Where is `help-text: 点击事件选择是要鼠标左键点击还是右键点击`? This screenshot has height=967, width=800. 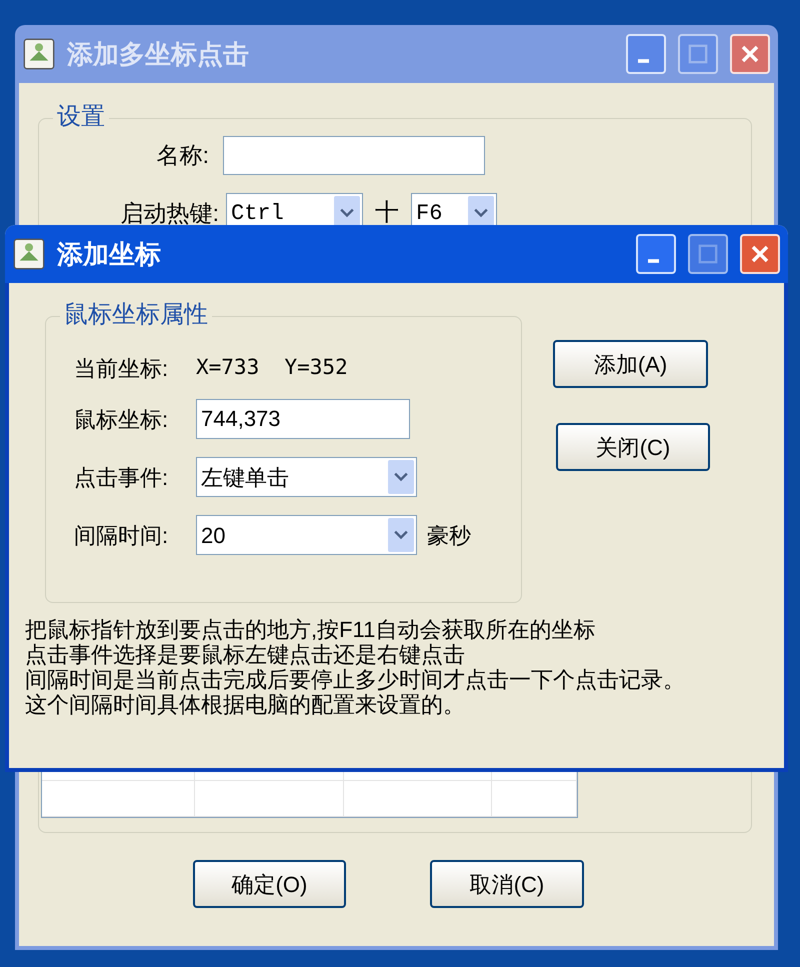
help-text: 点击事件选择是要鼠标左键点击还是右键点击 is located at coordinates (245, 654).